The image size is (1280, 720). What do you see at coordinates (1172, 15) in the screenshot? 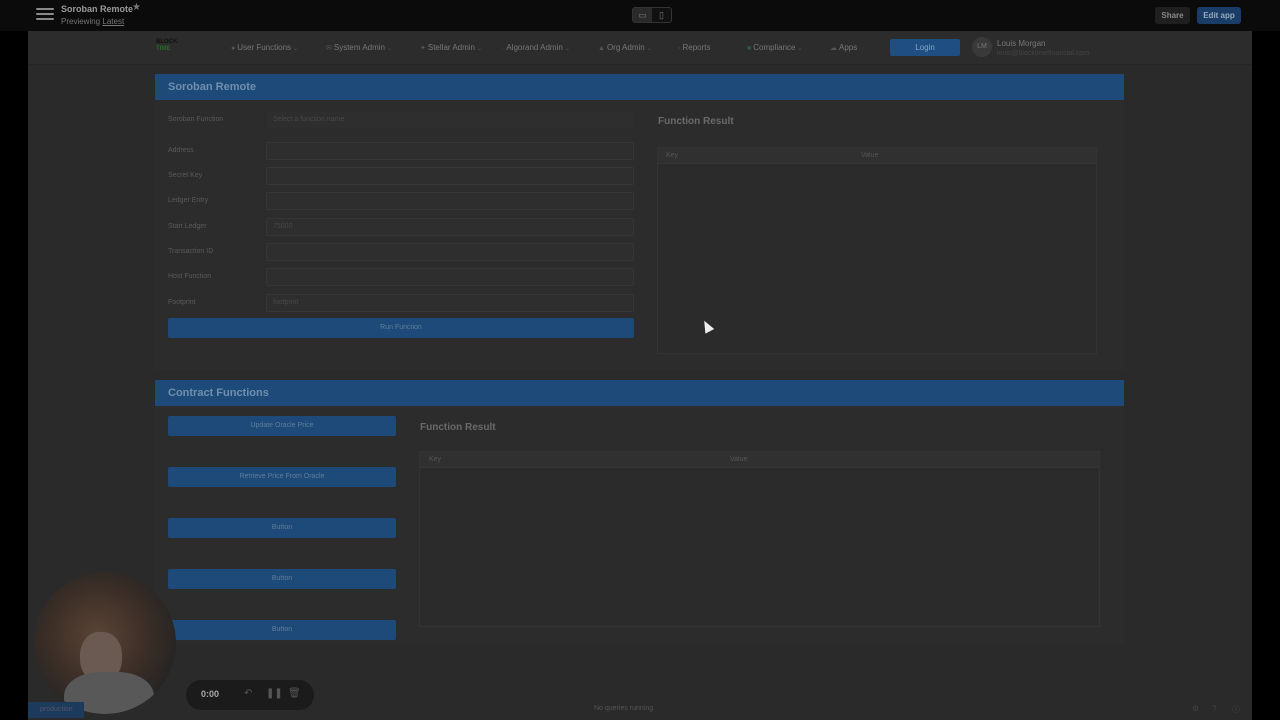
I see `share-button: Share` at bounding box center [1172, 15].